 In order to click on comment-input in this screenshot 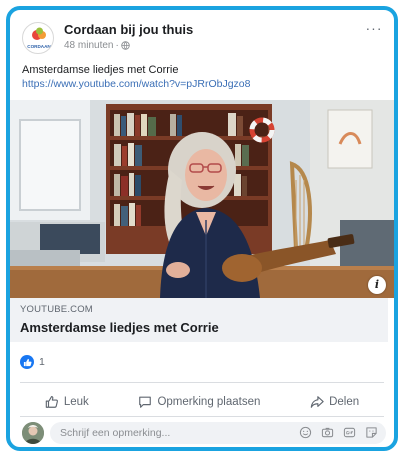, I will do `click(170, 433)`.